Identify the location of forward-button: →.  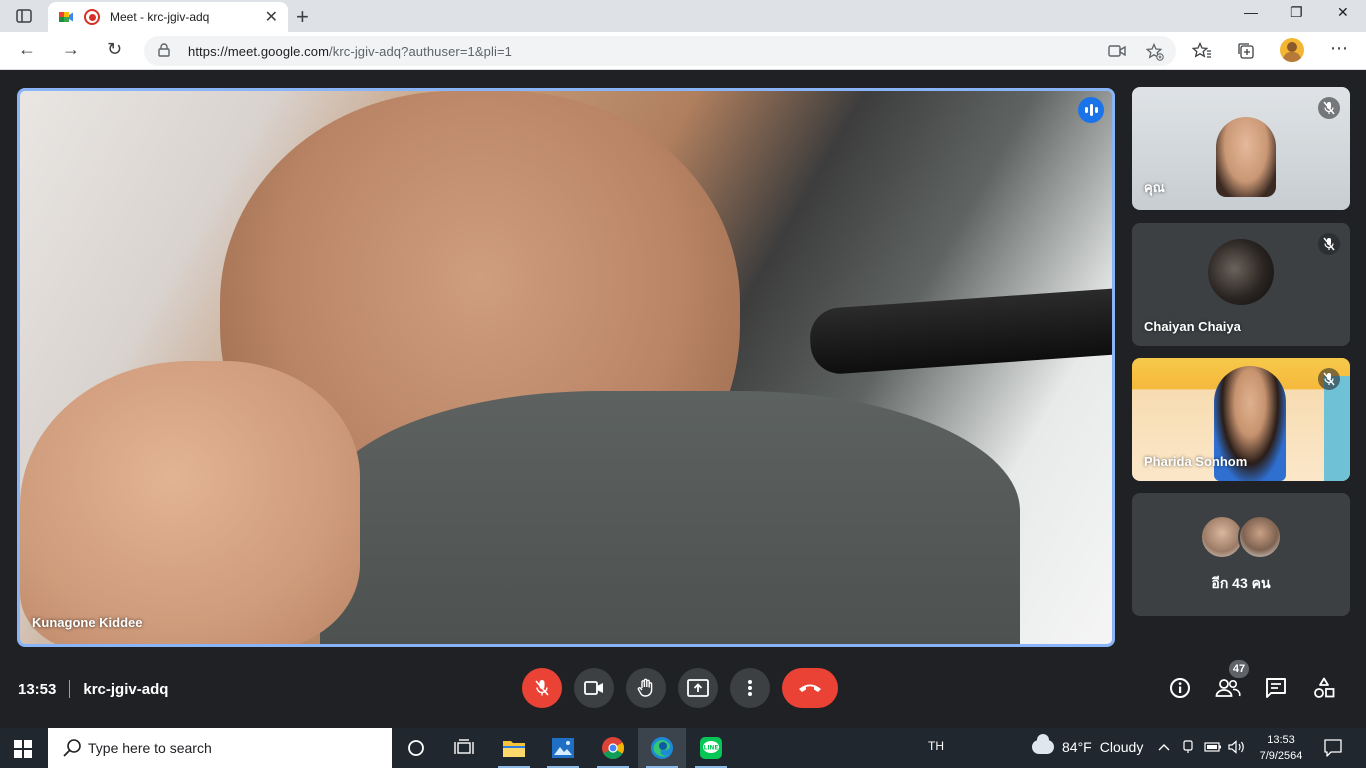
(71, 49).